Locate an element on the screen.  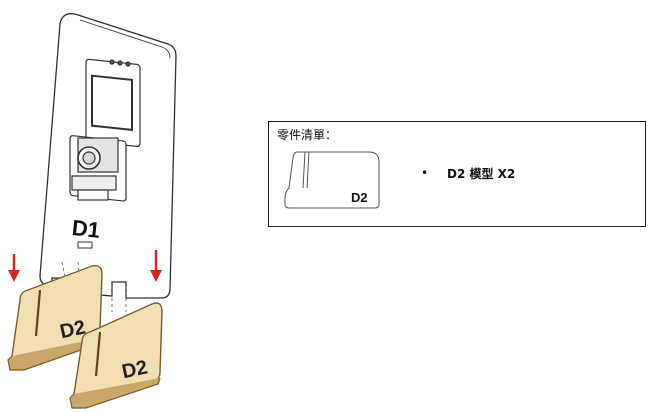
d1-label: D1 is located at coordinates (86, 229).